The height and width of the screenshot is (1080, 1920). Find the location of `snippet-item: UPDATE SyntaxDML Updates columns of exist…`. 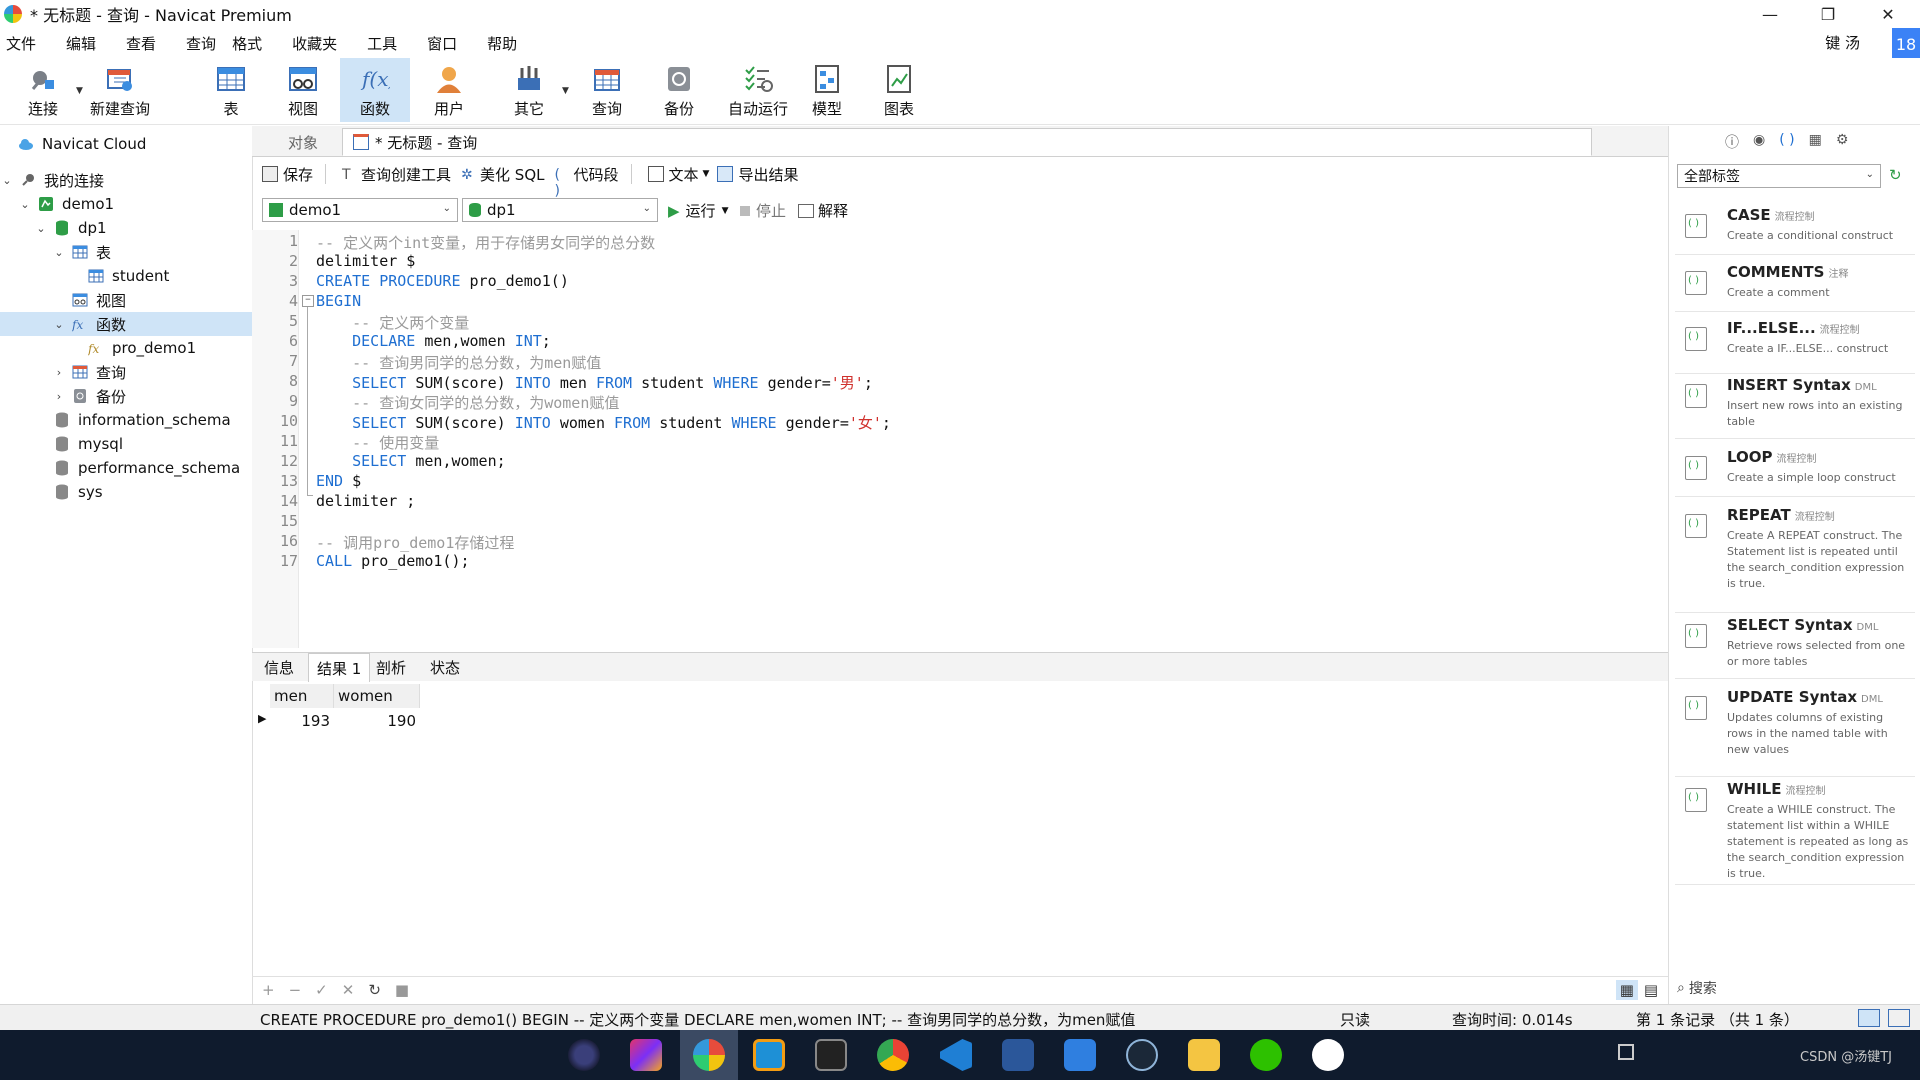

snippet-item: UPDATE SyntaxDML Updates columns of exist… is located at coordinates (1795, 731).